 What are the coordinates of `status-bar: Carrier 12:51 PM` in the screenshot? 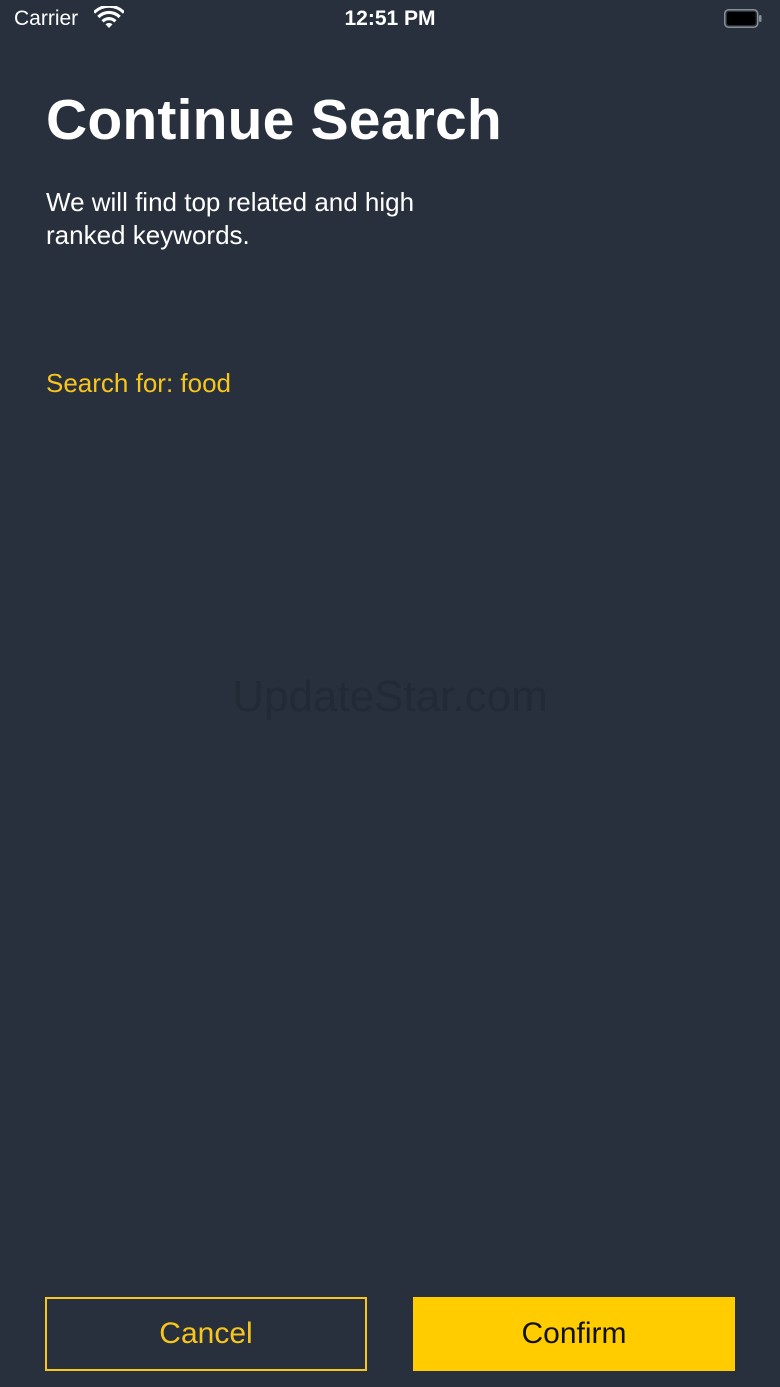 It's located at (390, 20).